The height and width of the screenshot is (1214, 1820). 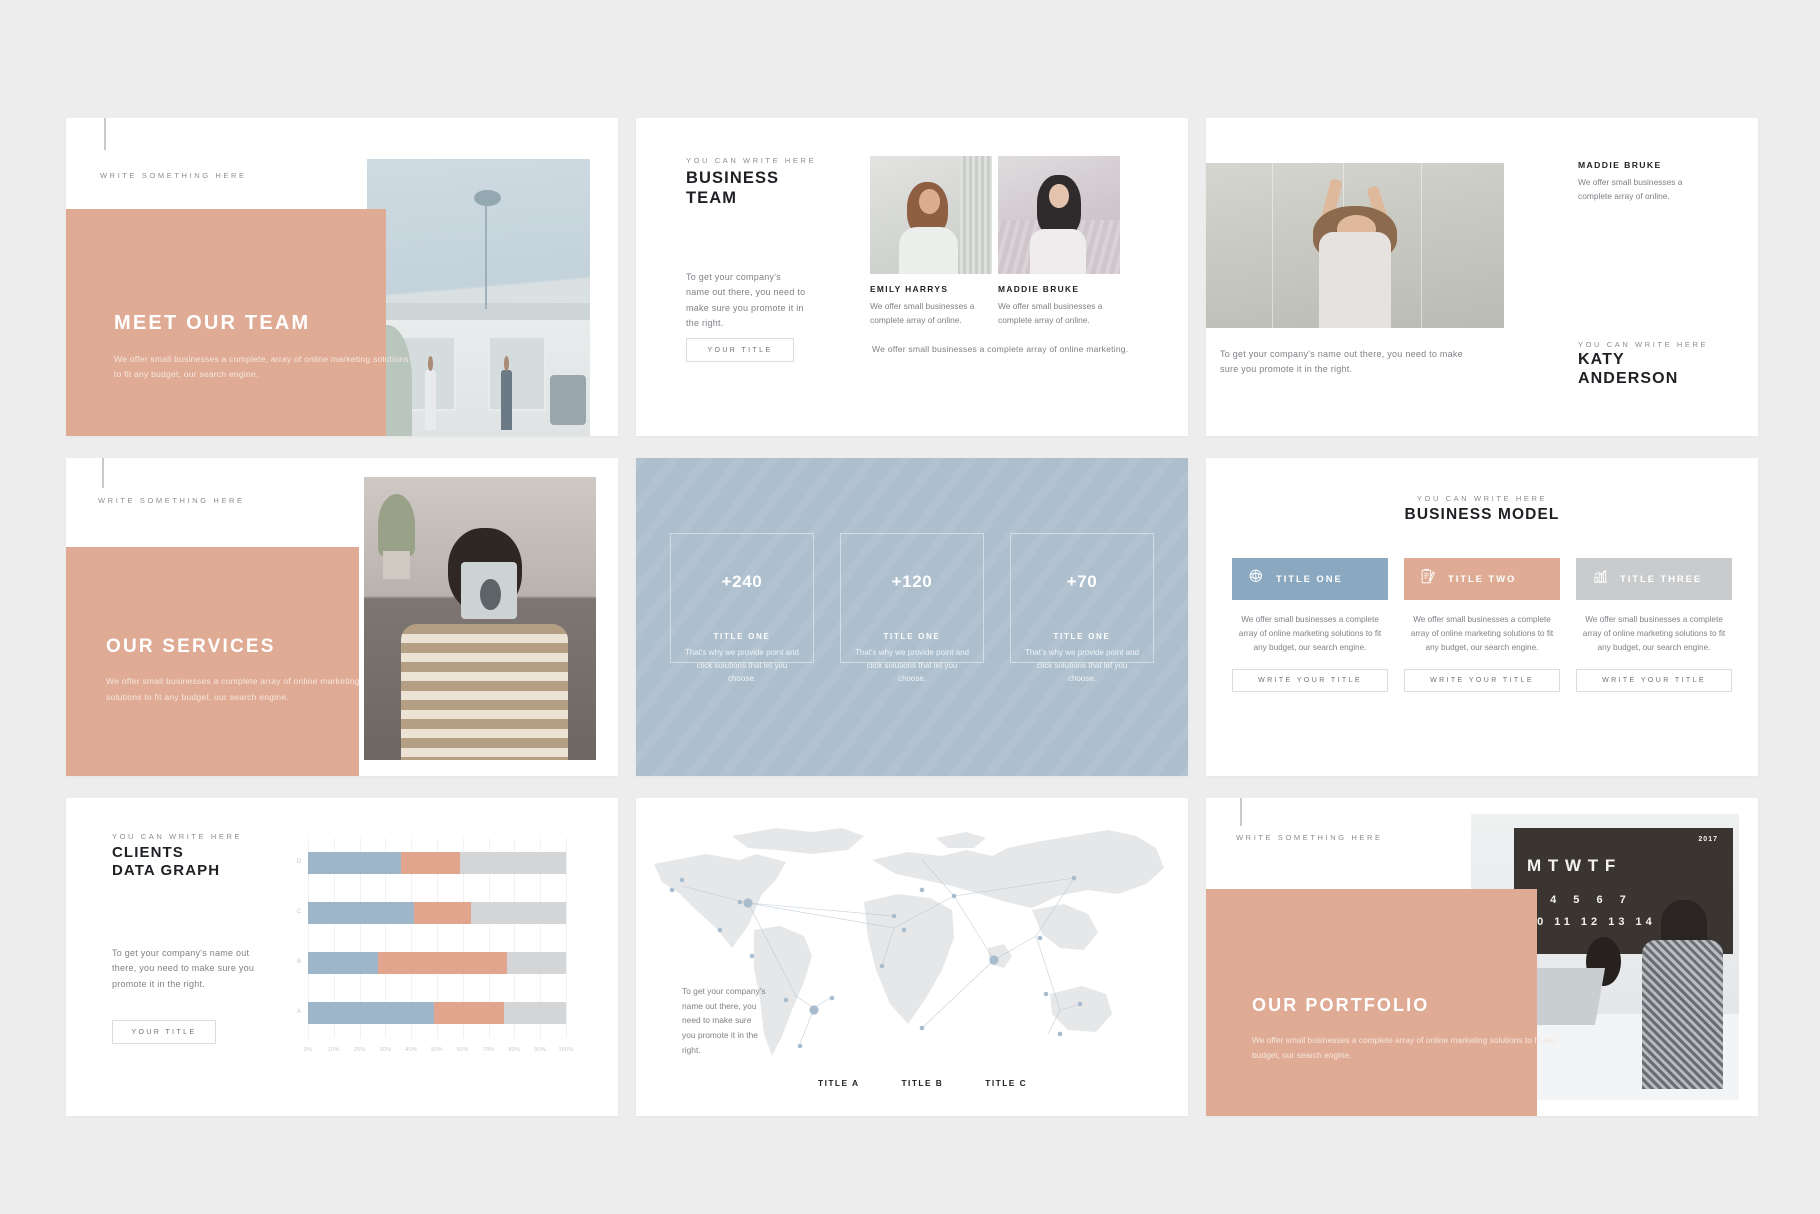 What do you see at coordinates (922, 1083) in the screenshot?
I see `legend-item: TITLE B` at bounding box center [922, 1083].